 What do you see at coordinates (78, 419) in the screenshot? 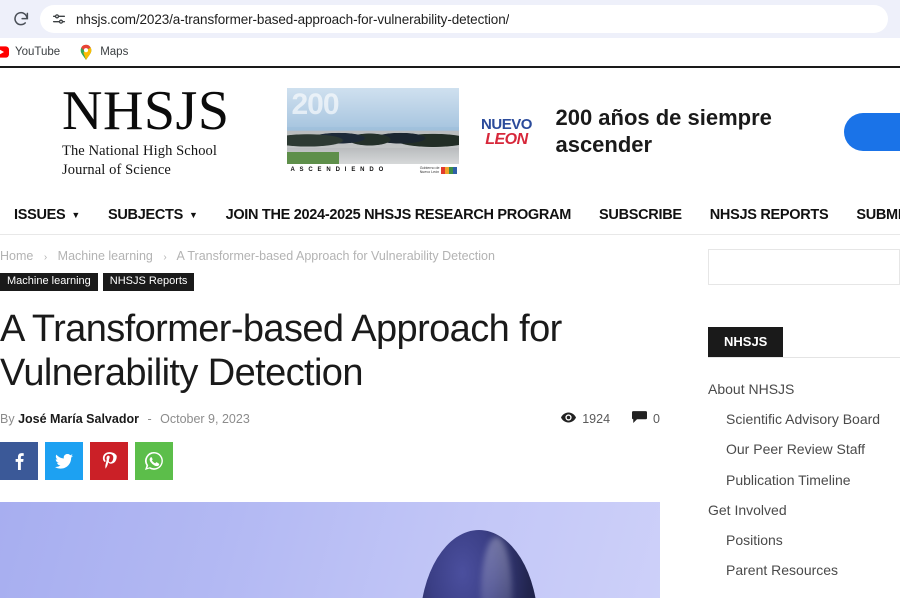
I see `author-name: José María Salvador` at bounding box center [78, 419].